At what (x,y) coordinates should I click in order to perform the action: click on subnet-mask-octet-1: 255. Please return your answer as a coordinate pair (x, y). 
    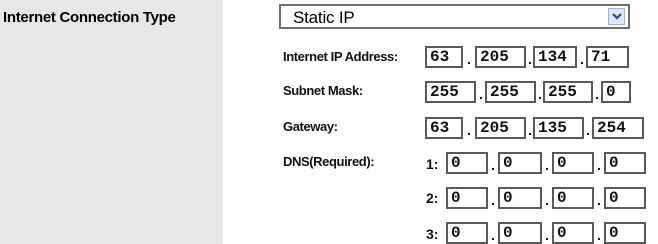
    Looking at the image, I should click on (450, 92).